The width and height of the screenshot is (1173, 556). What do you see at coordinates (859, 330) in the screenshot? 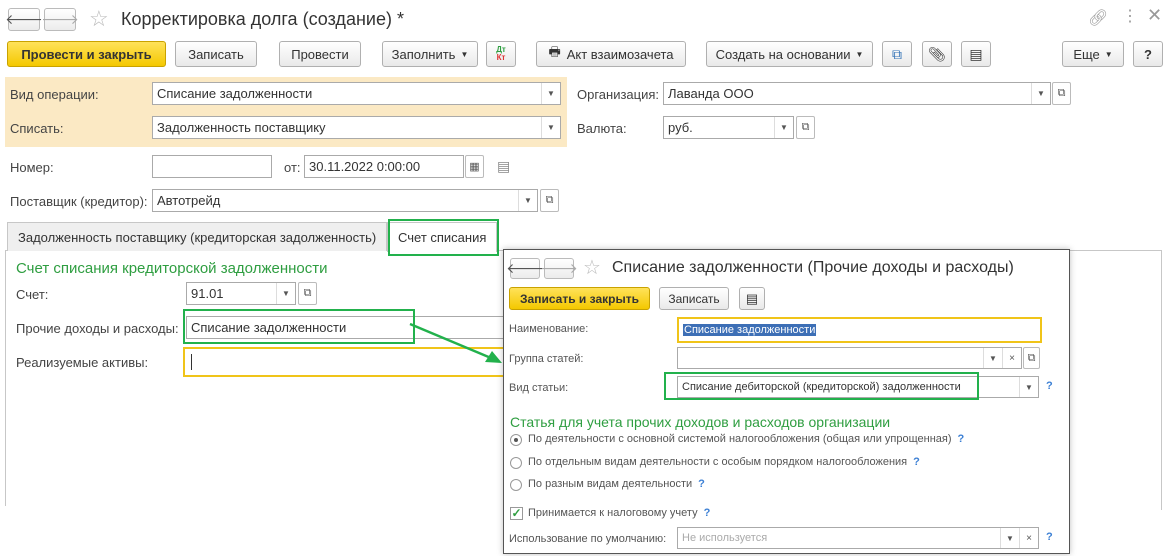
I see `name-field: Списание задолженности` at bounding box center [859, 330].